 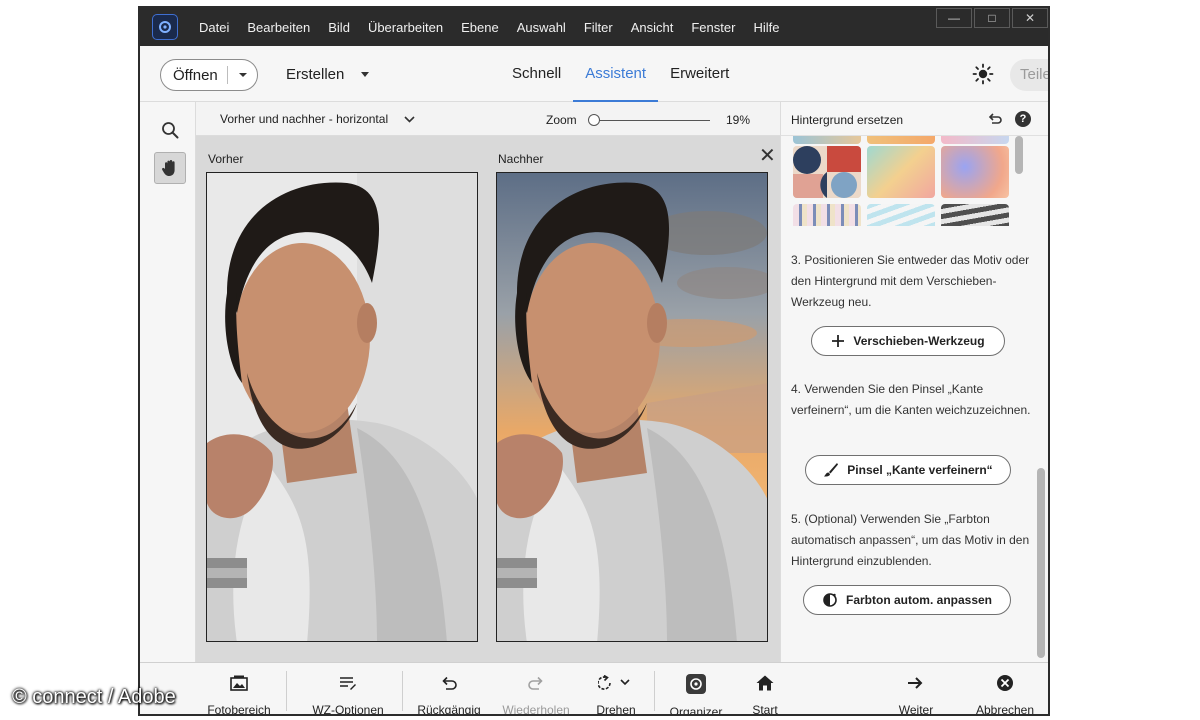 I want to click on menu-auswahl: Auswahl, so click(x=541, y=27).